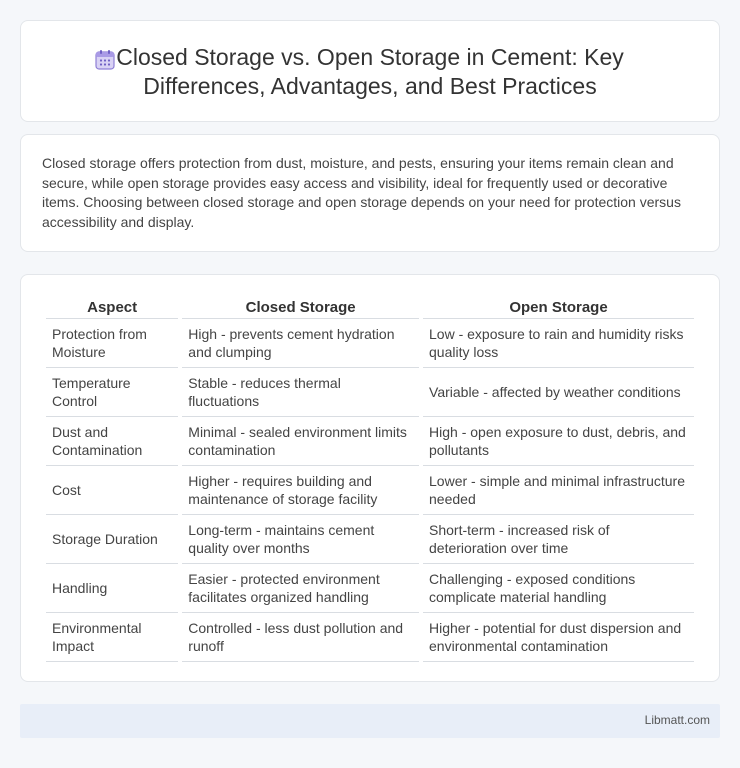 The image size is (740, 768). I want to click on aspect-cell: Environmental Impact, so click(112, 637).